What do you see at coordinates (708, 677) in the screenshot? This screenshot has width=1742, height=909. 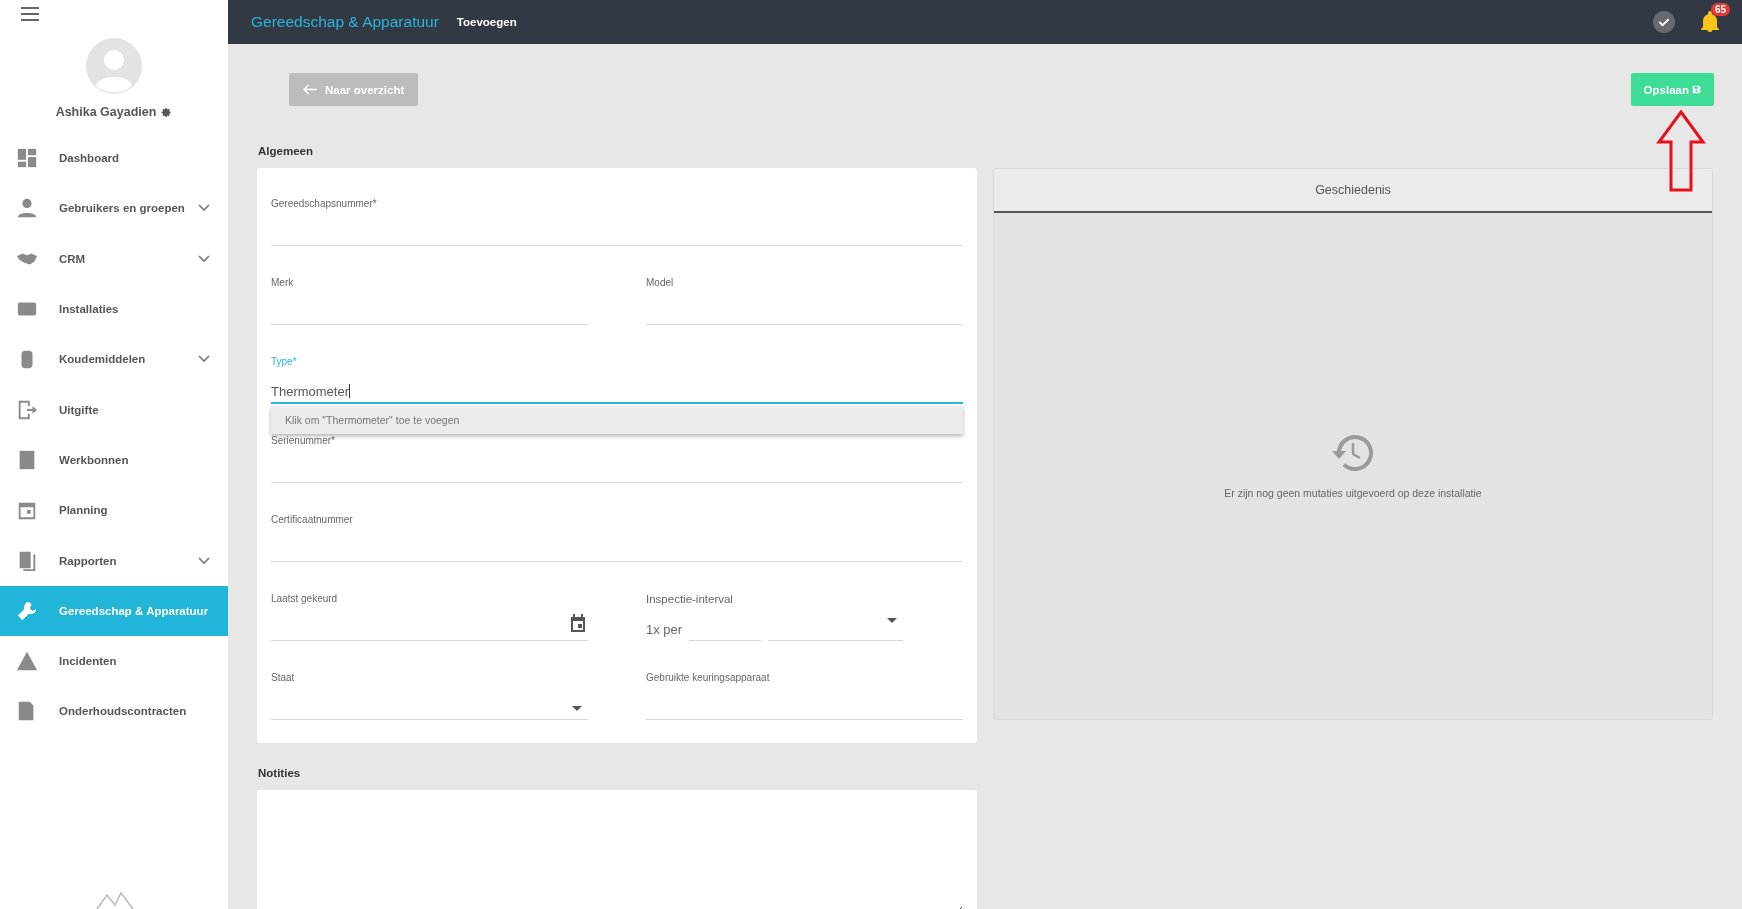 I see `field-label: Gebruikte keuringsapparaat` at bounding box center [708, 677].